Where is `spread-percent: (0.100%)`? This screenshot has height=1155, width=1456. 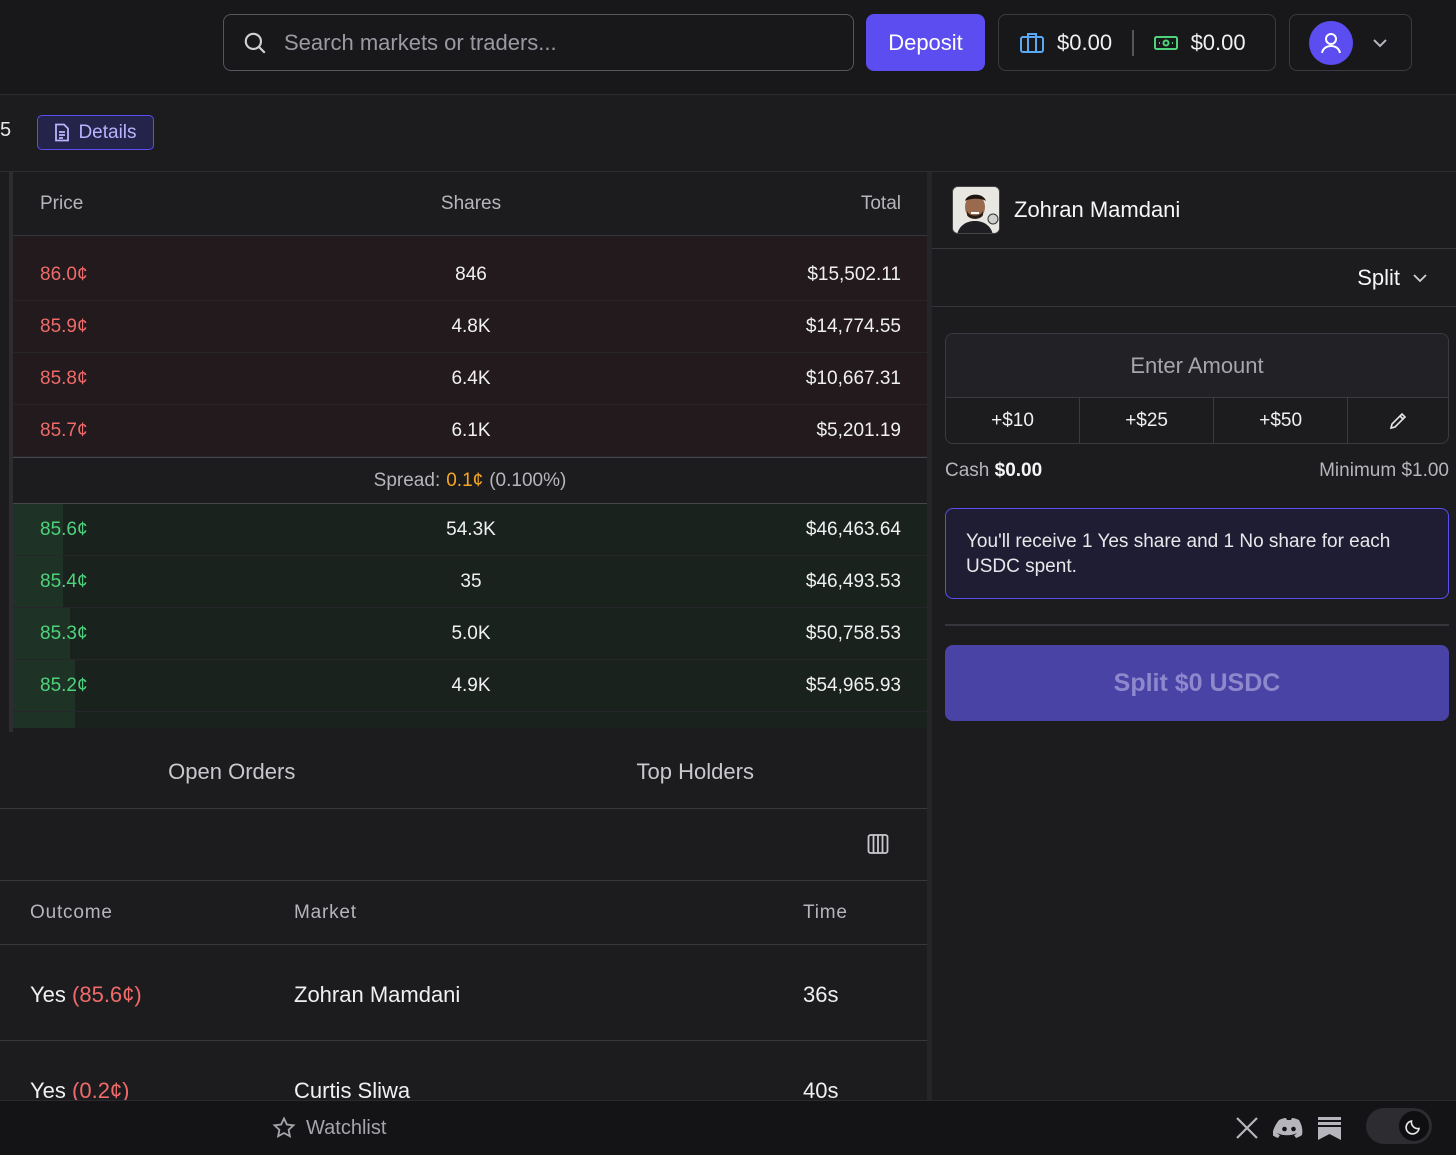 spread-percent: (0.100%) is located at coordinates (528, 480).